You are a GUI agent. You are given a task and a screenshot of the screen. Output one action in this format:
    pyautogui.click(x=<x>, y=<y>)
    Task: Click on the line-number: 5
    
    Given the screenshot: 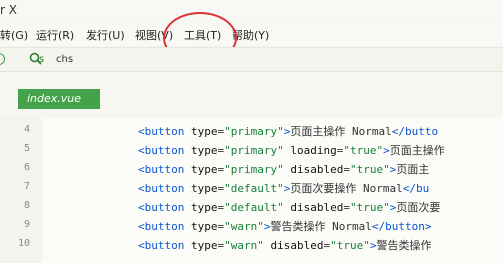 What is the action you would take?
    pyautogui.click(x=26, y=148)
    